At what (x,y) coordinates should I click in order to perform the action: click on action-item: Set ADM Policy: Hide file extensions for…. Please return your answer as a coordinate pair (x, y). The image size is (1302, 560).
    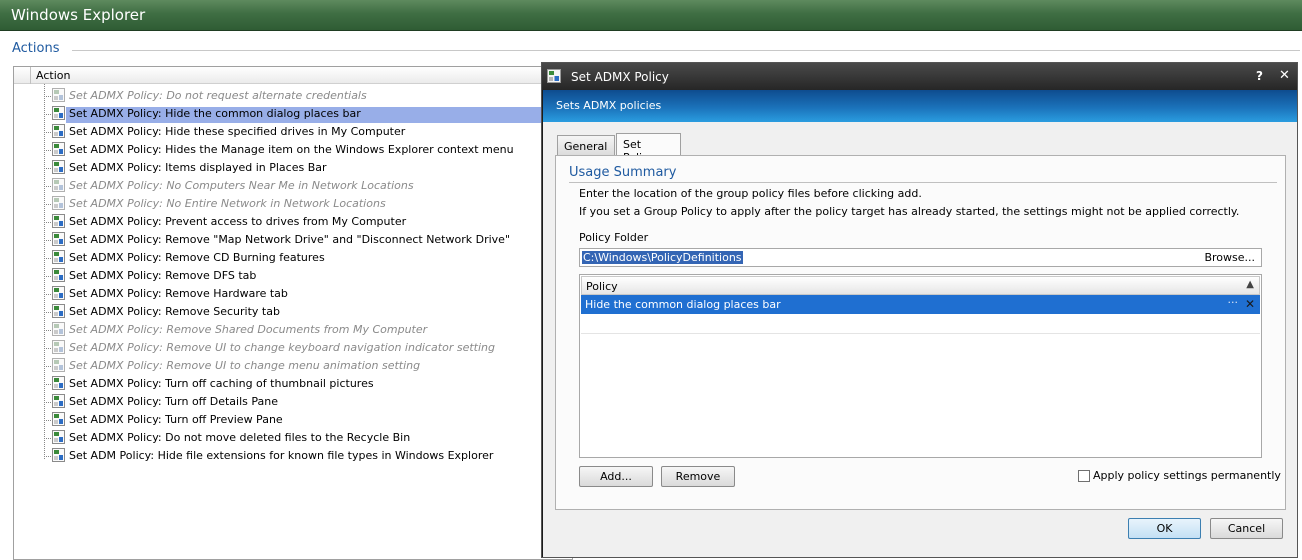
    Looking at the image, I should click on (293, 456).